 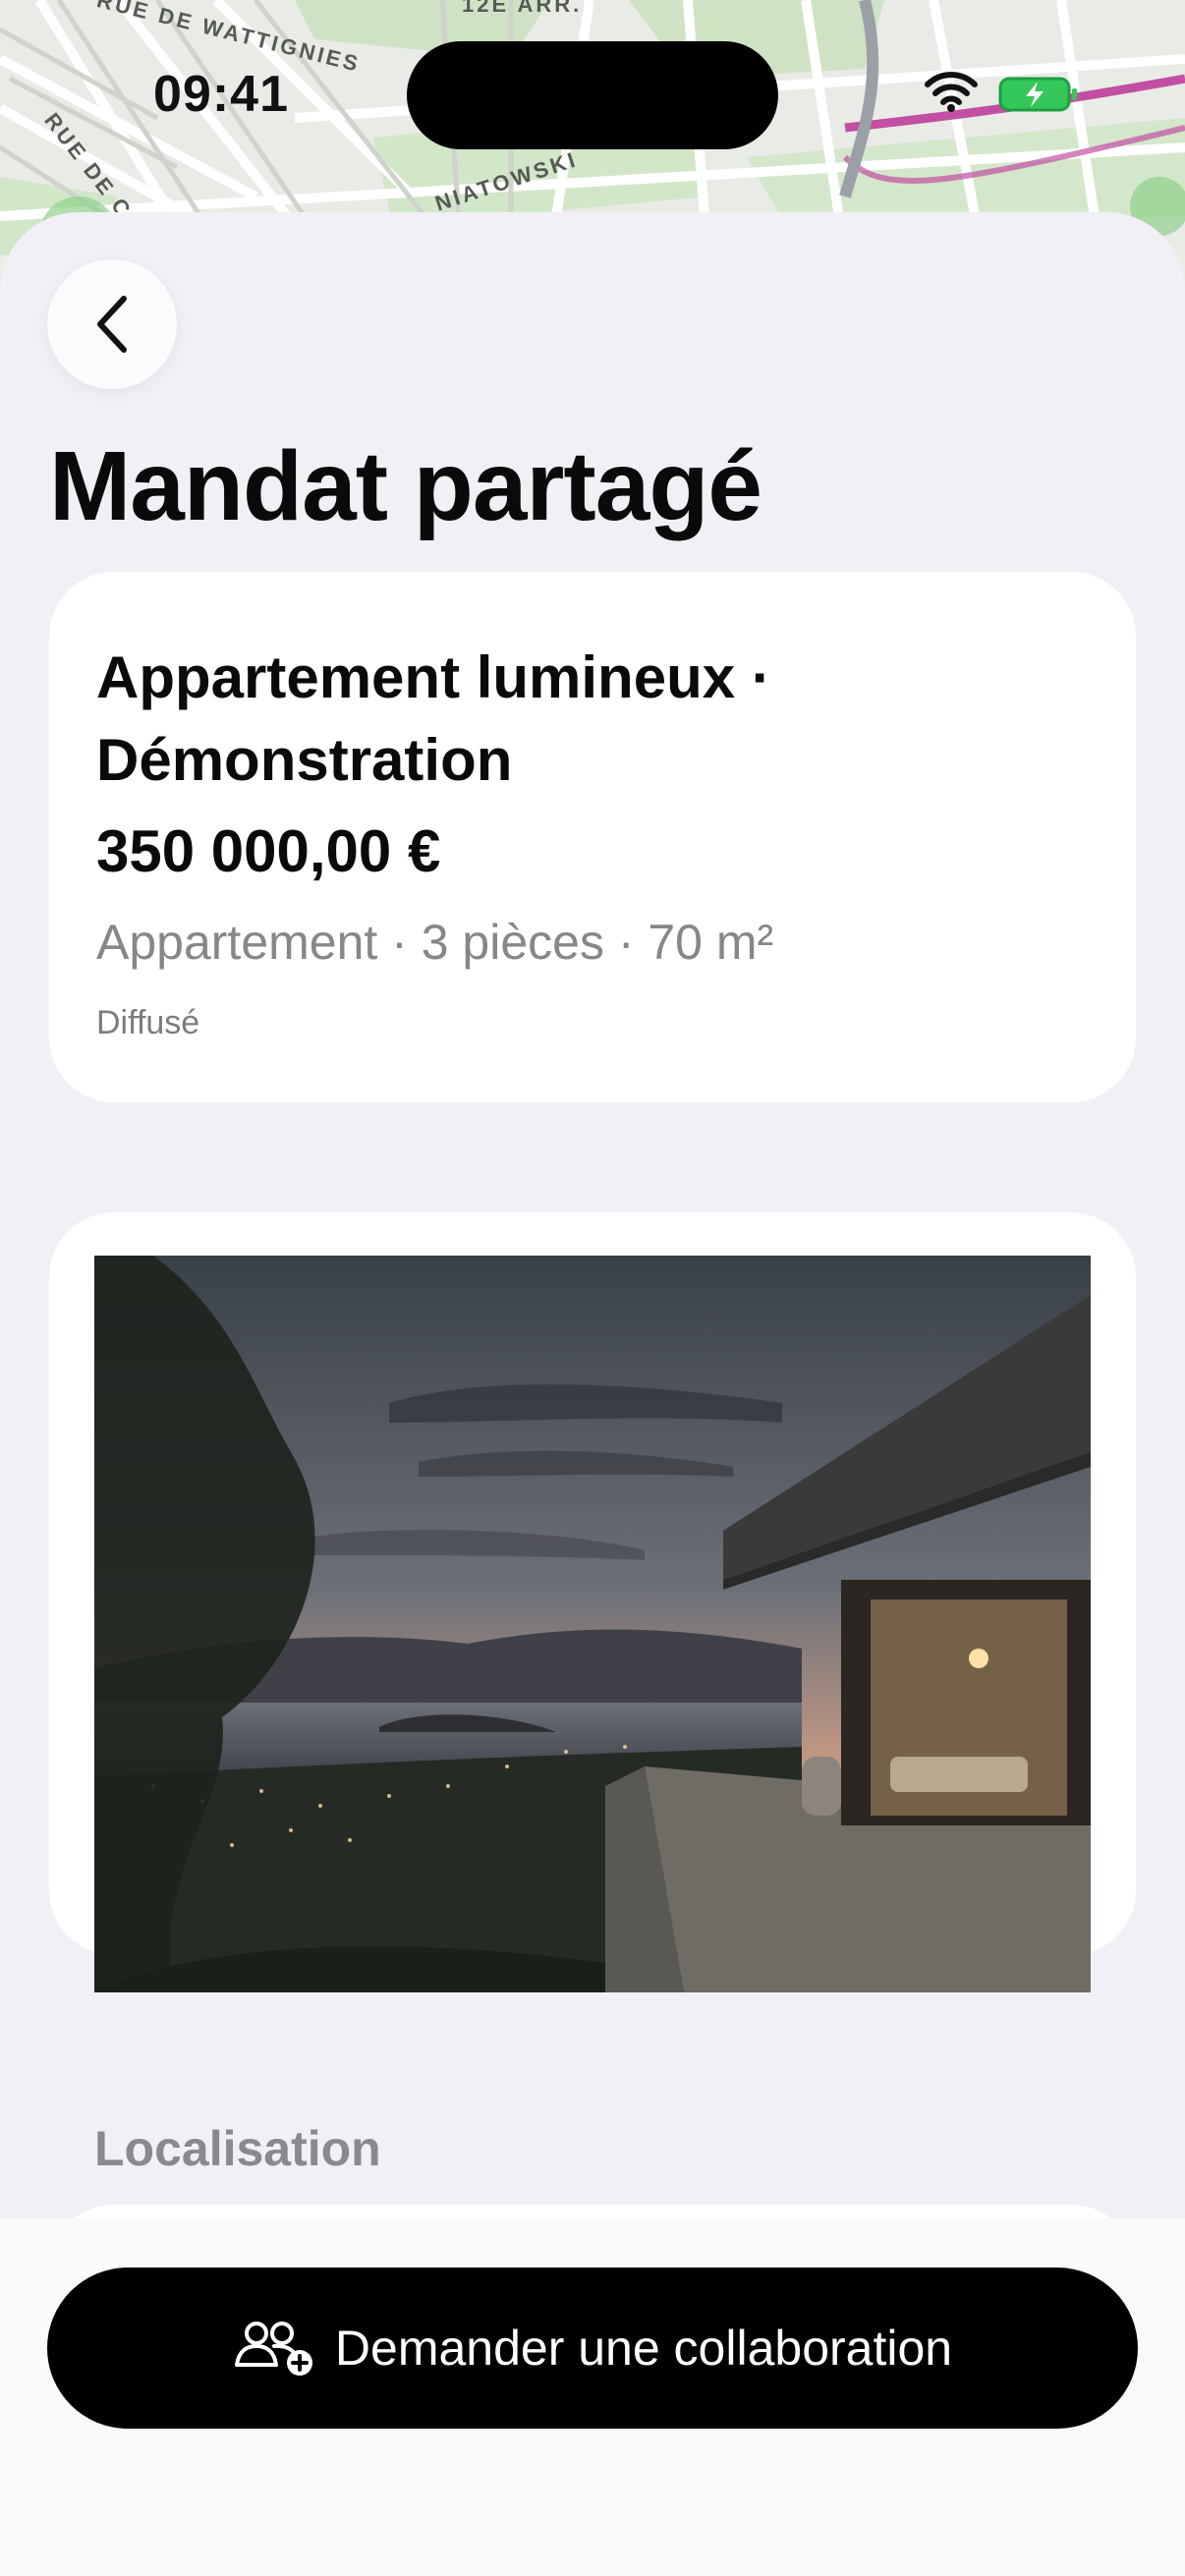 I want to click on page-title: Mandat partagé, so click(x=406, y=486).